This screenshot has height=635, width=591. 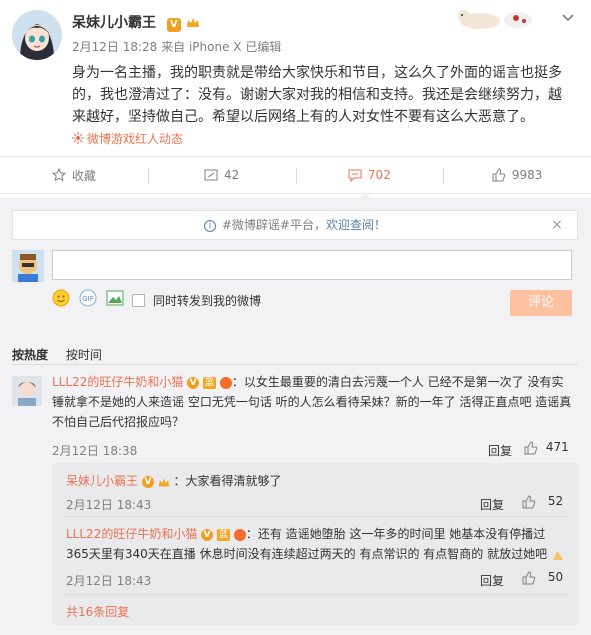 I want to click on reply-text: ：大家看得清就够了, so click(x=227, y=481).